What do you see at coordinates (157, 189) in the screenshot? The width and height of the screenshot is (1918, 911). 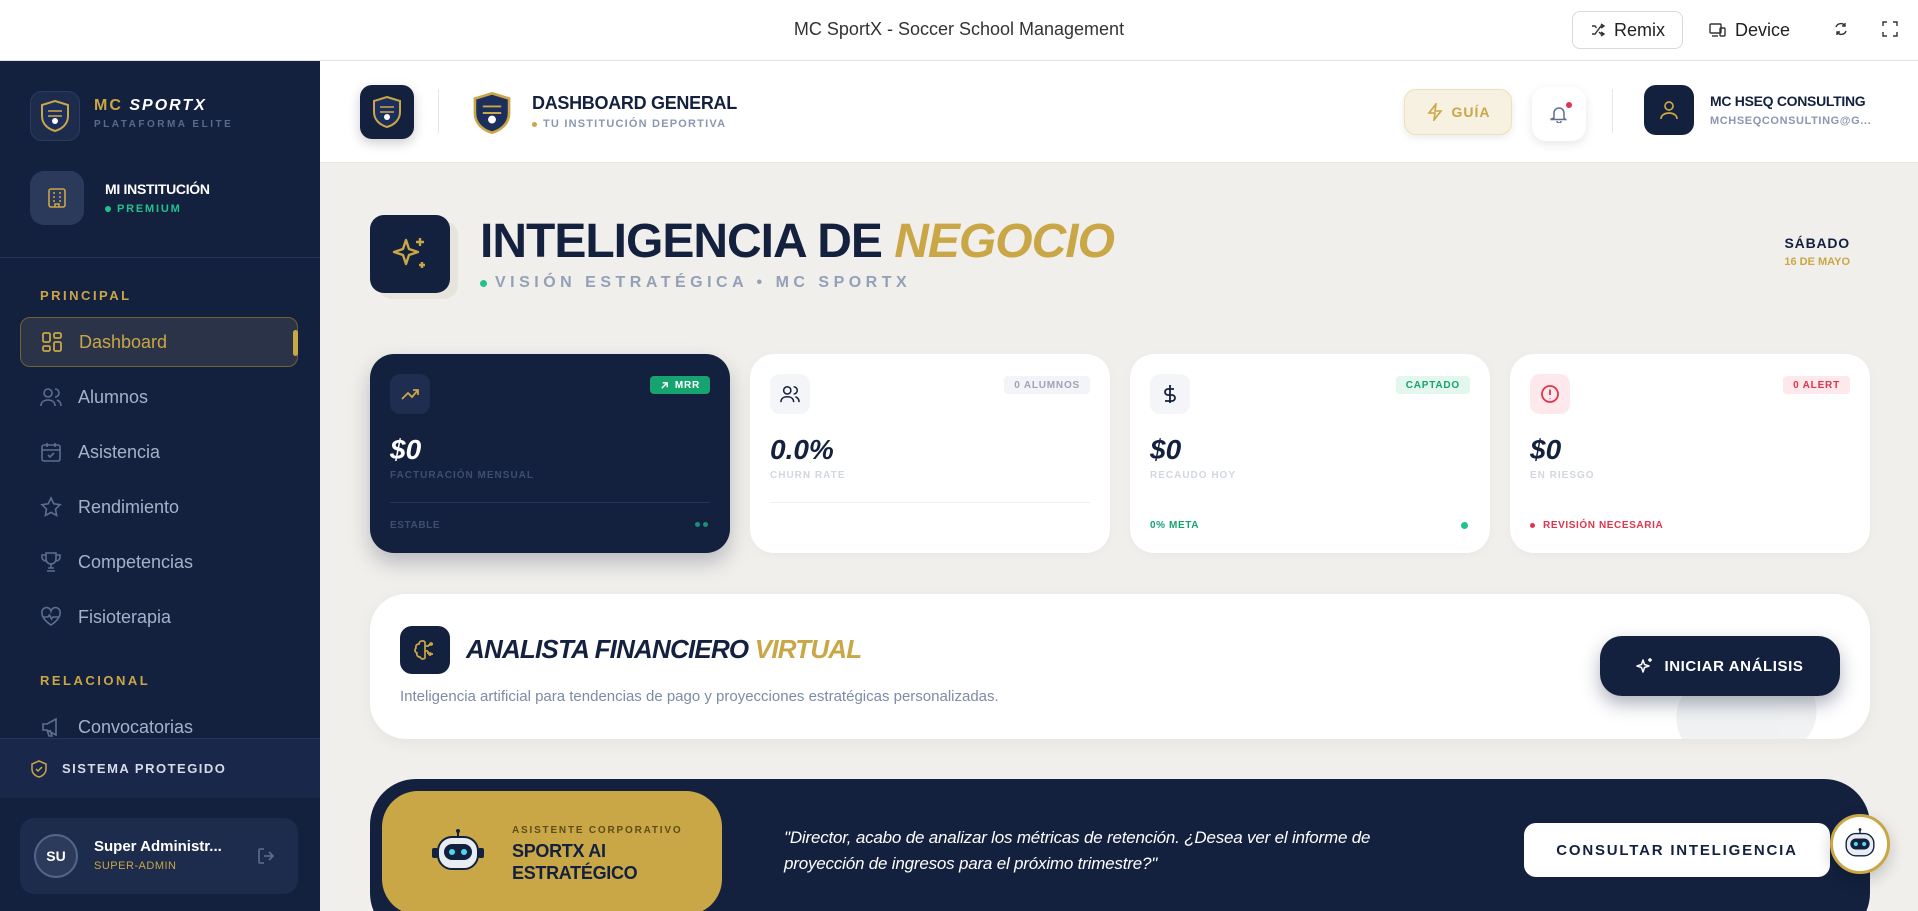 I see `institution-name: MI INSTITUCIÓN` at bounding box center [157, 189].